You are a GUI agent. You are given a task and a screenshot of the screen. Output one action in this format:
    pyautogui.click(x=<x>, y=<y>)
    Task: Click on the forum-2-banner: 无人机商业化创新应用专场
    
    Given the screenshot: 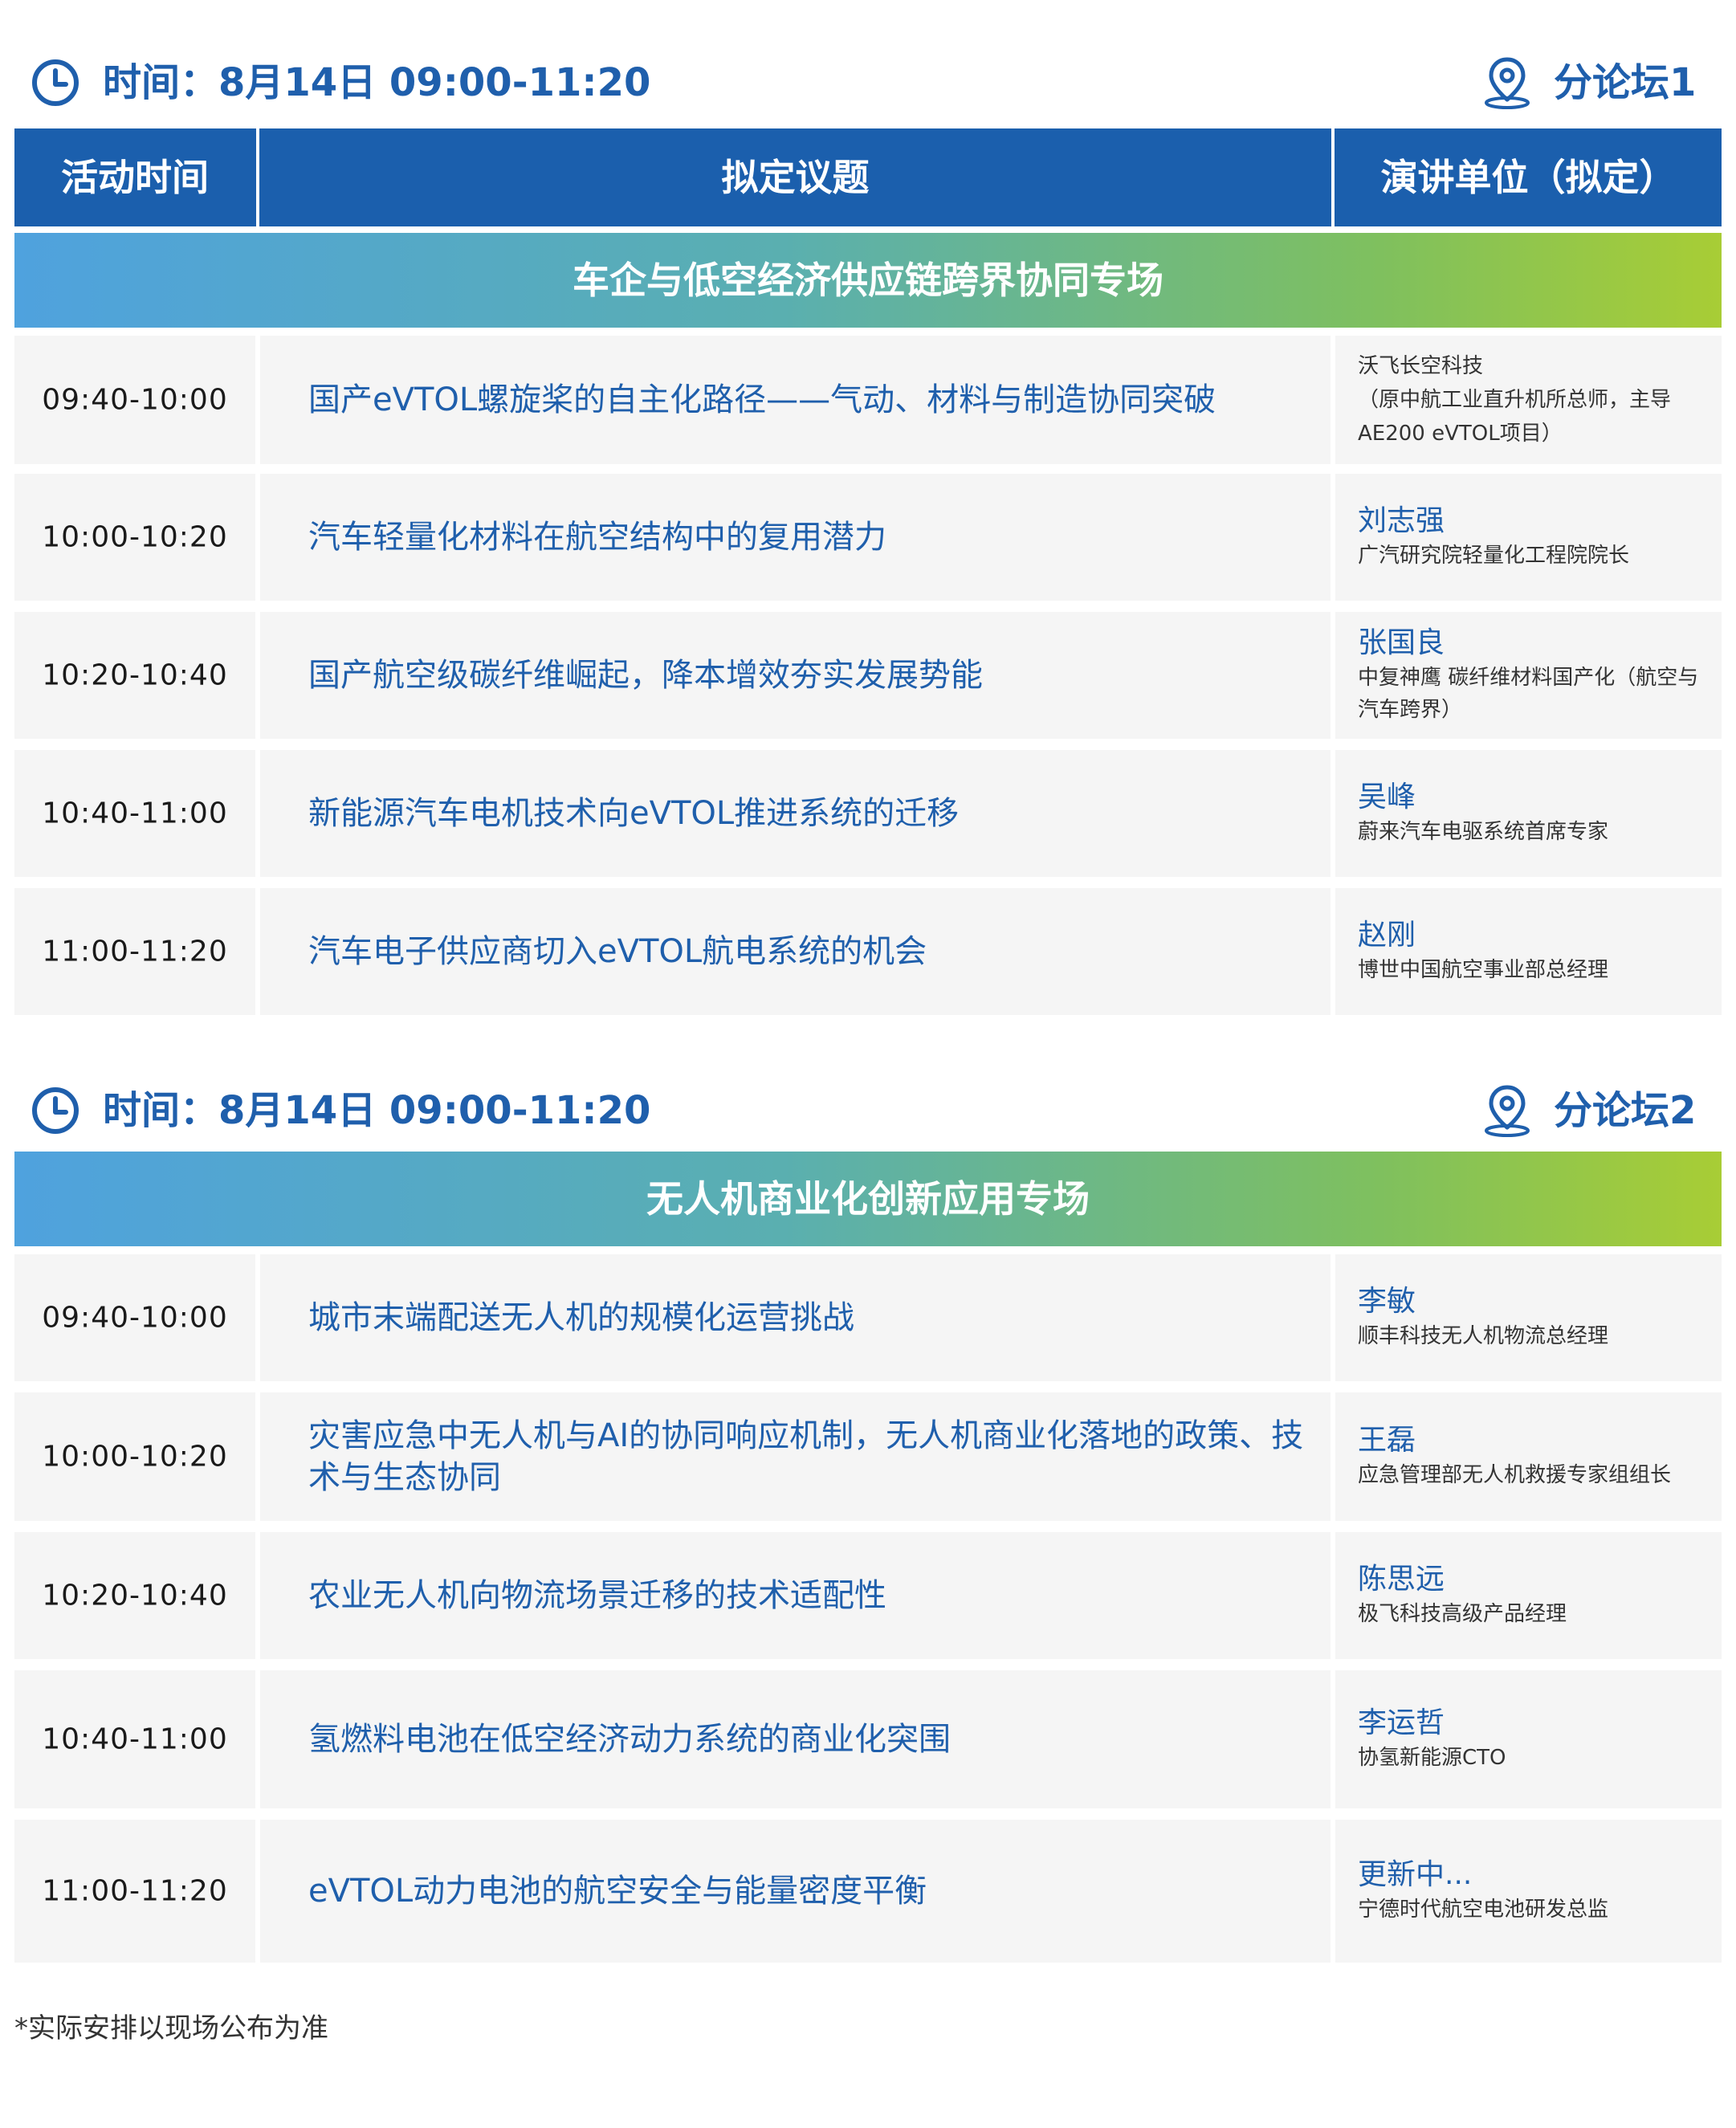 What is the action you would take?
    pyautogui.click(x=868, y=1199)
    